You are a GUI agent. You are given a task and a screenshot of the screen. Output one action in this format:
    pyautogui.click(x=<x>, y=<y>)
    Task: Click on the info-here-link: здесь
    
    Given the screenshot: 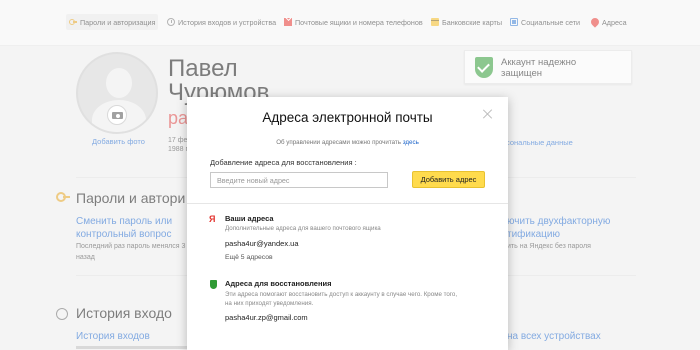 What is the action you would take?
    pyautogui.click(x=411, y=142)
    